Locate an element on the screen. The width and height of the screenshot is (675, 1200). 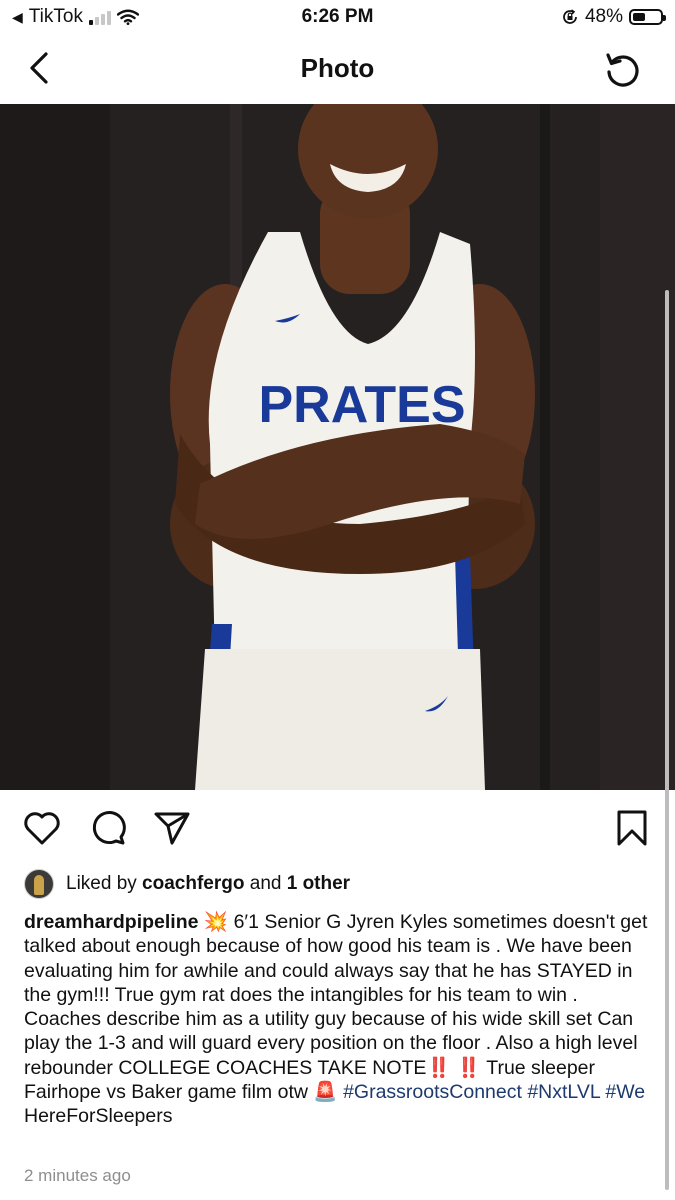
battery-percent: 48% is located at coordinates (603, 16).